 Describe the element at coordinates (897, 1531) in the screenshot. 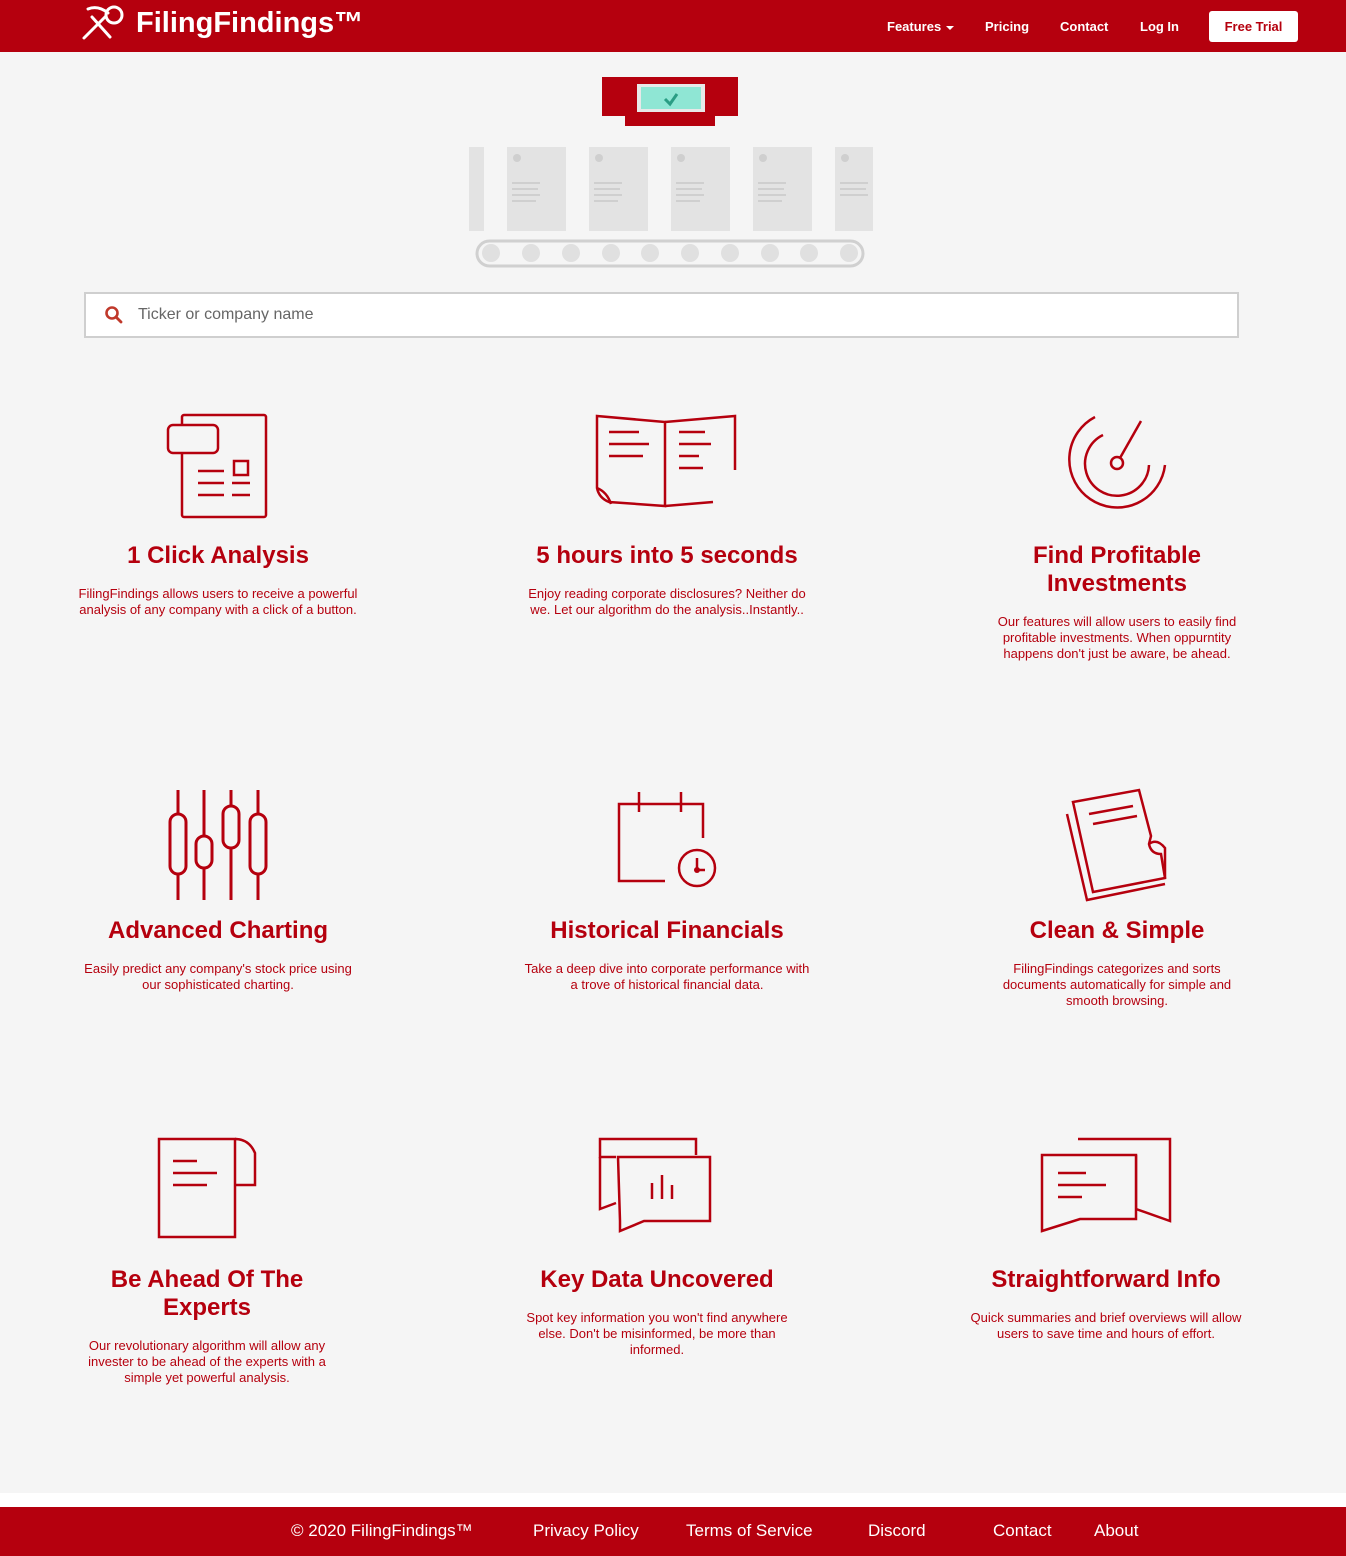

I see `footer-discord-link: Discord` at that location.